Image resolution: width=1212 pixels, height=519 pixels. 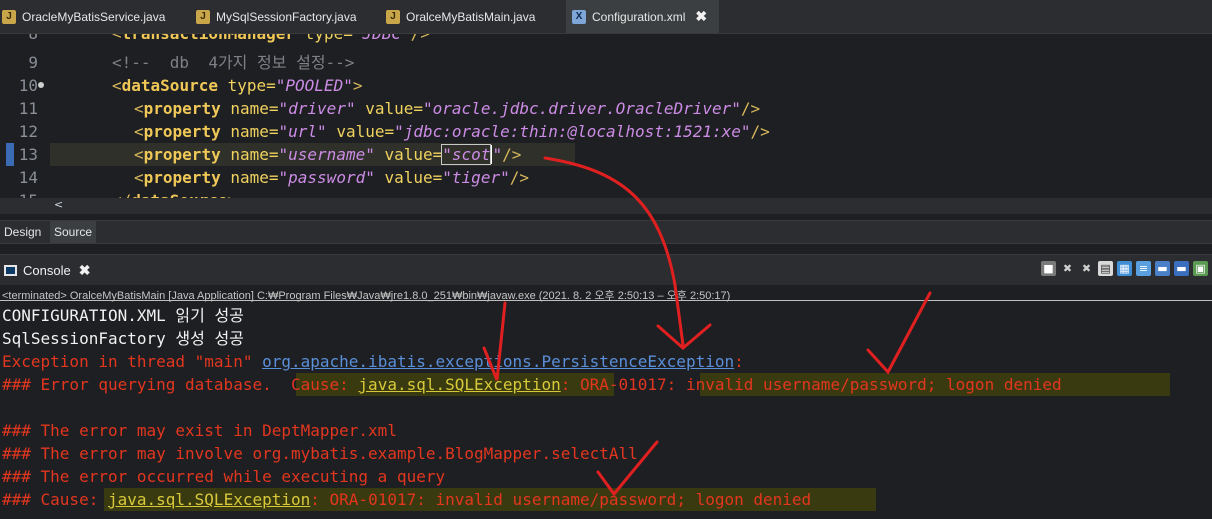 I want to click on tab-configuration-xml: X Configuration.xml ✖, so click(x=643, y=16).